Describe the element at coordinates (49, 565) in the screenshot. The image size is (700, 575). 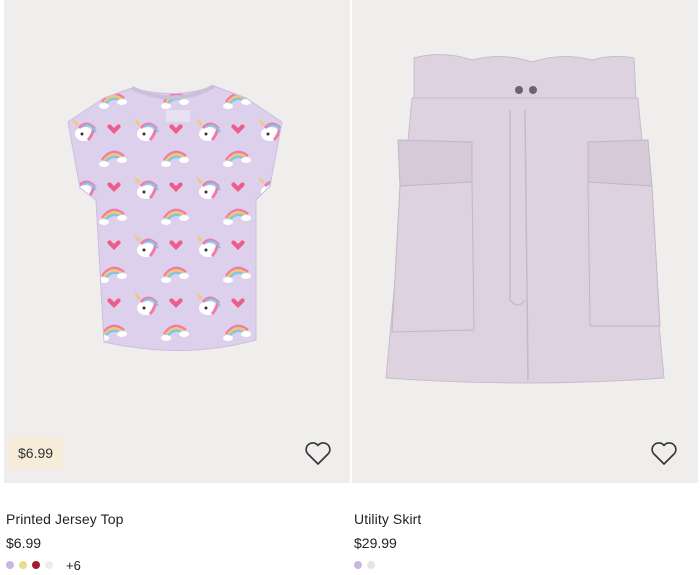
I see `color-swatch-white` at that location.